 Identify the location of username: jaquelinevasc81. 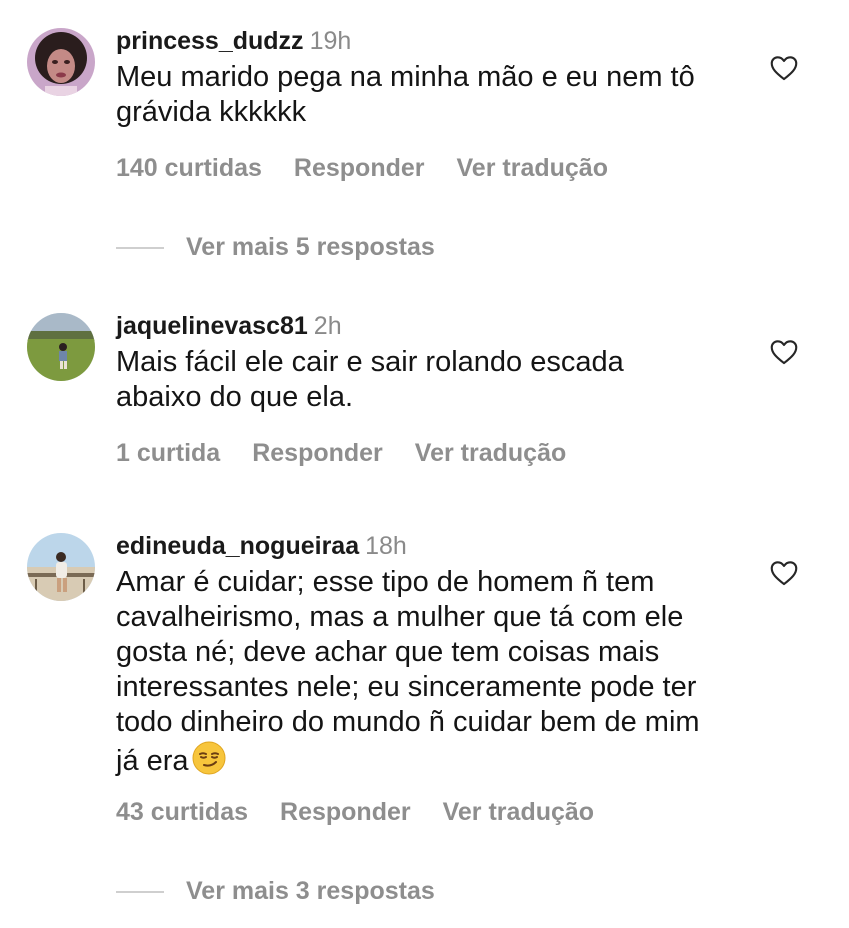
(212, 326).